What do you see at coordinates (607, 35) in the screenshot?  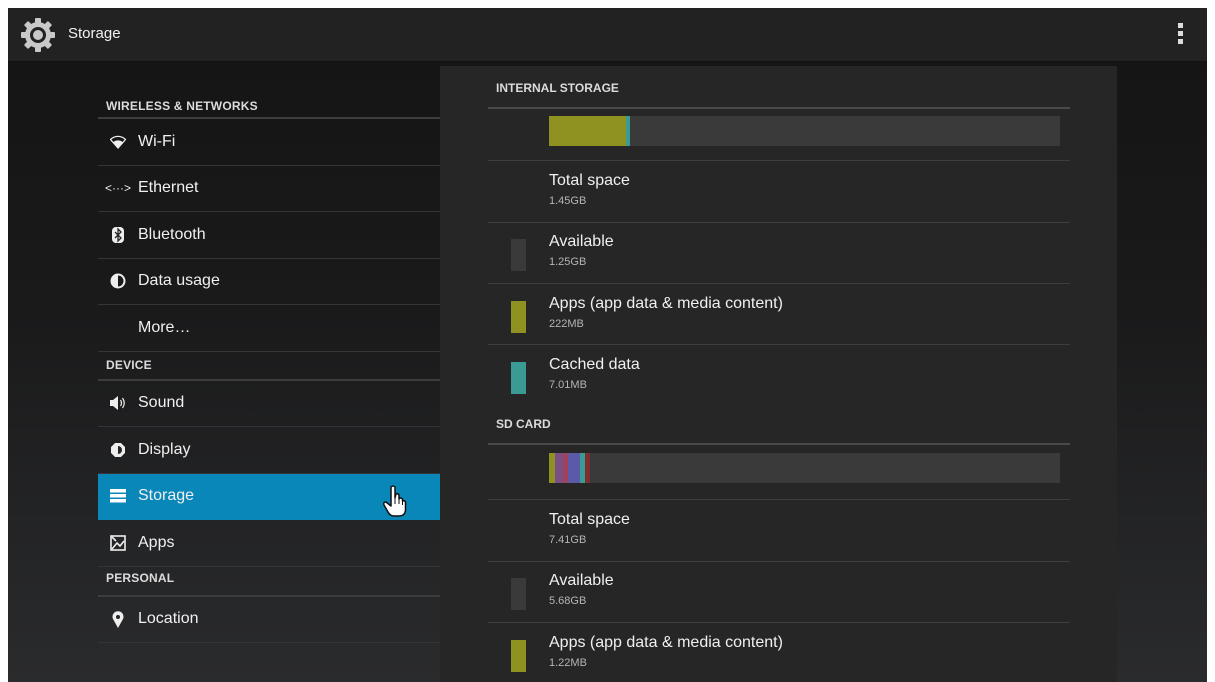 I see `action-bar: Storage` at bounding box center [607, 35].